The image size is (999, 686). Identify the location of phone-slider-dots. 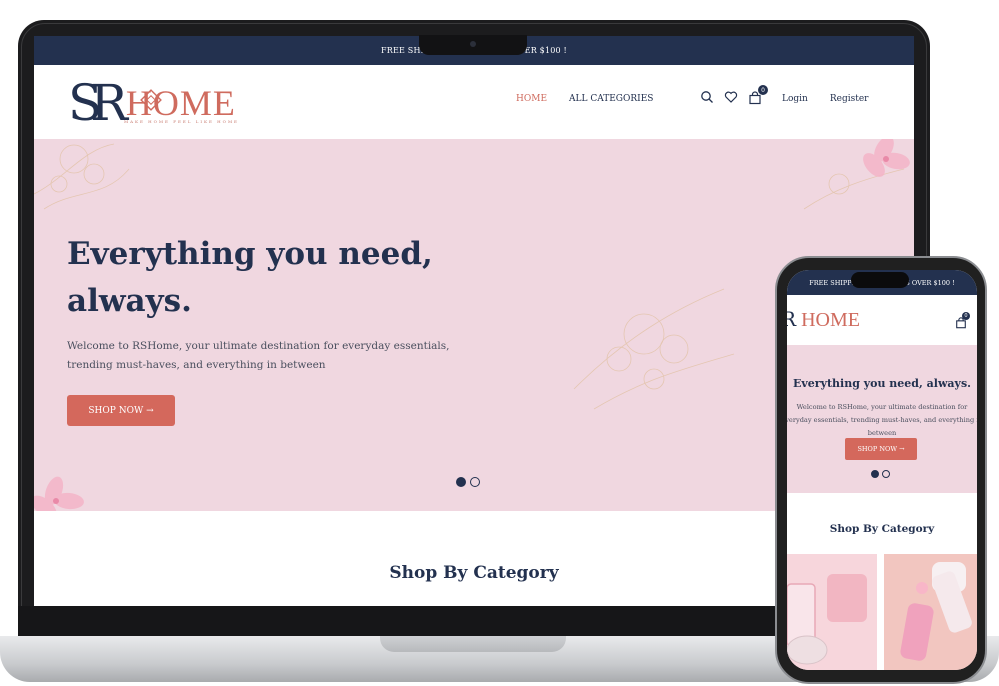
(880, 474).